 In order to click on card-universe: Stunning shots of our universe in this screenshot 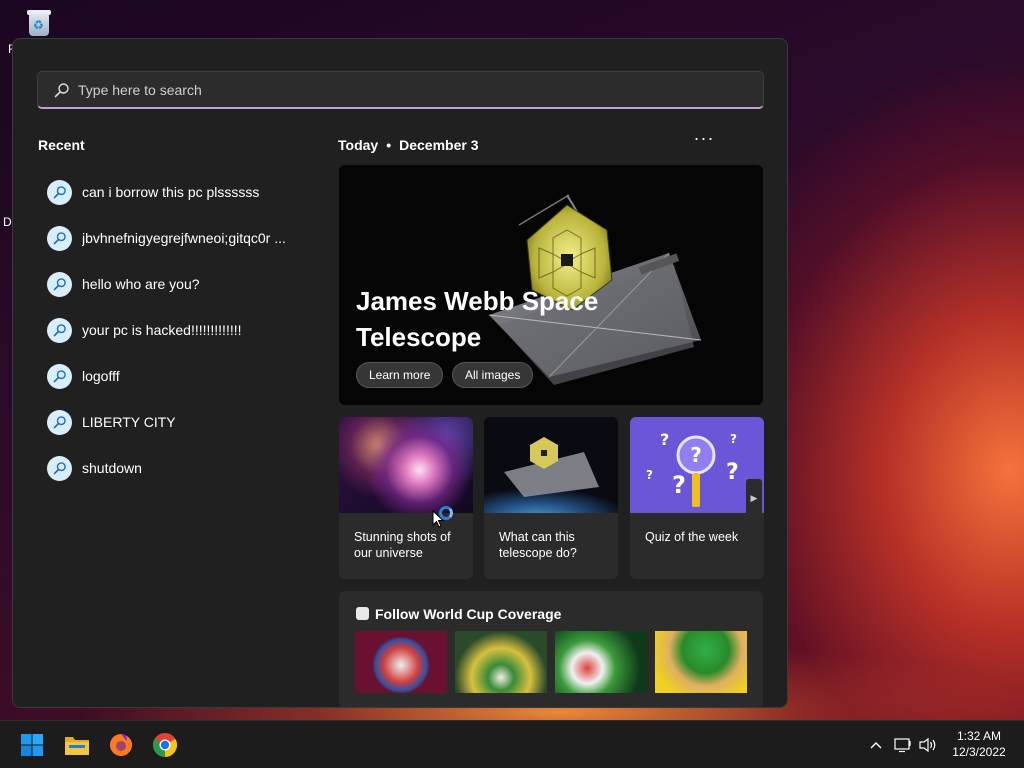, I will do `click(406, 498)`.